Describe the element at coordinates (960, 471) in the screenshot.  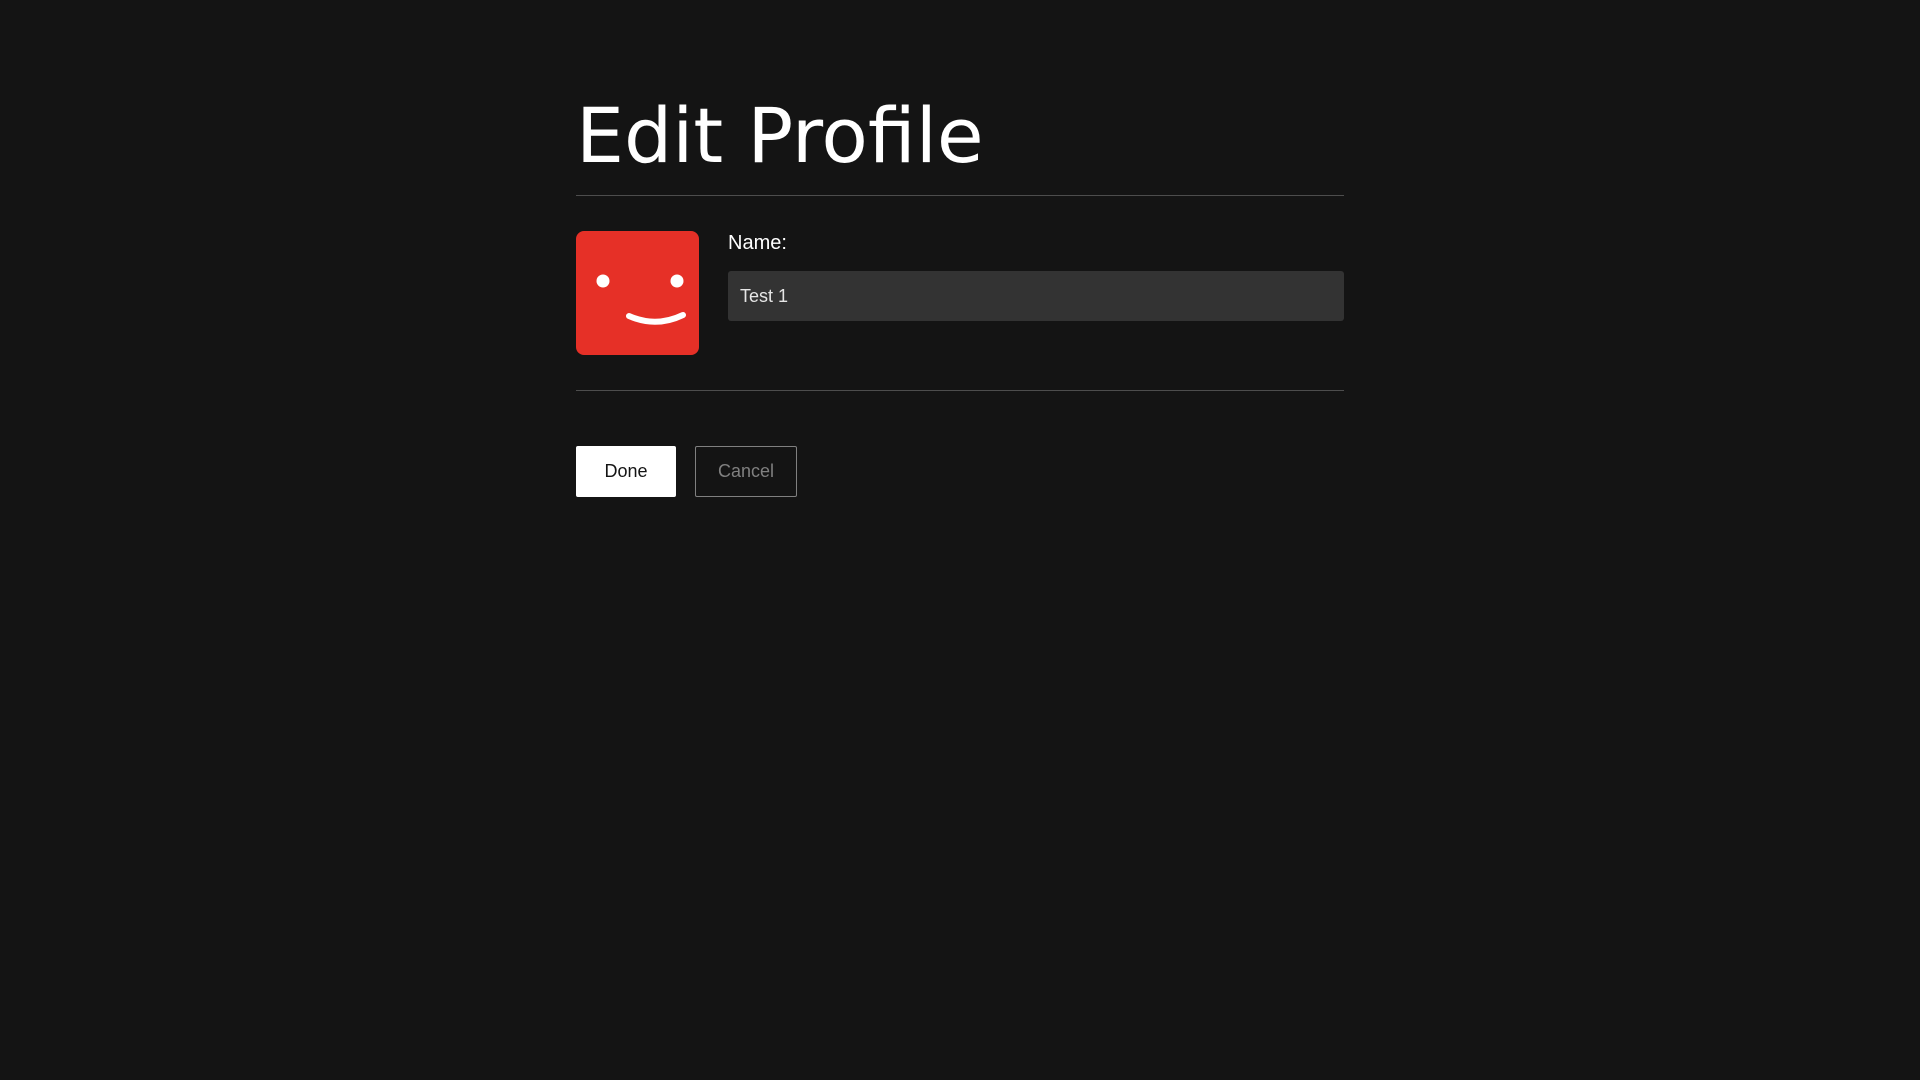
I see `action-buttons: Done Cancel` at that location.